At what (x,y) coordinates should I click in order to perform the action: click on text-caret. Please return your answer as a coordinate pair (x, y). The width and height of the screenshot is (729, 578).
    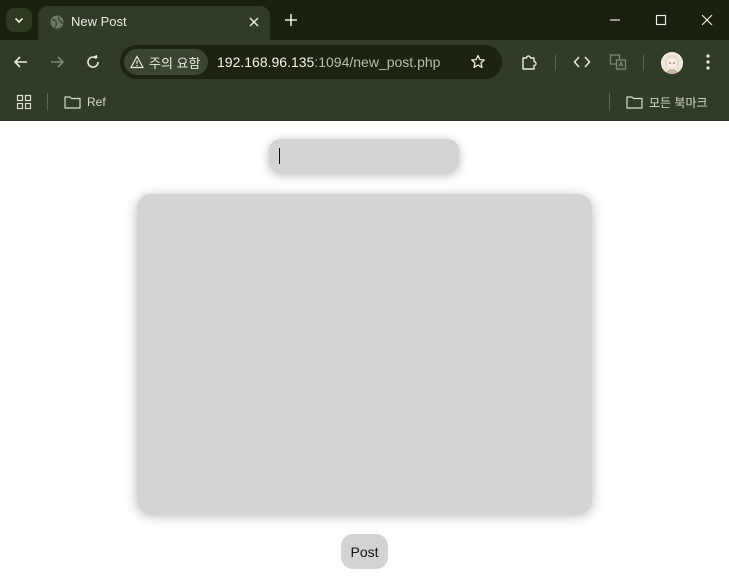
    Looking at the image, I should click on (279, 156).